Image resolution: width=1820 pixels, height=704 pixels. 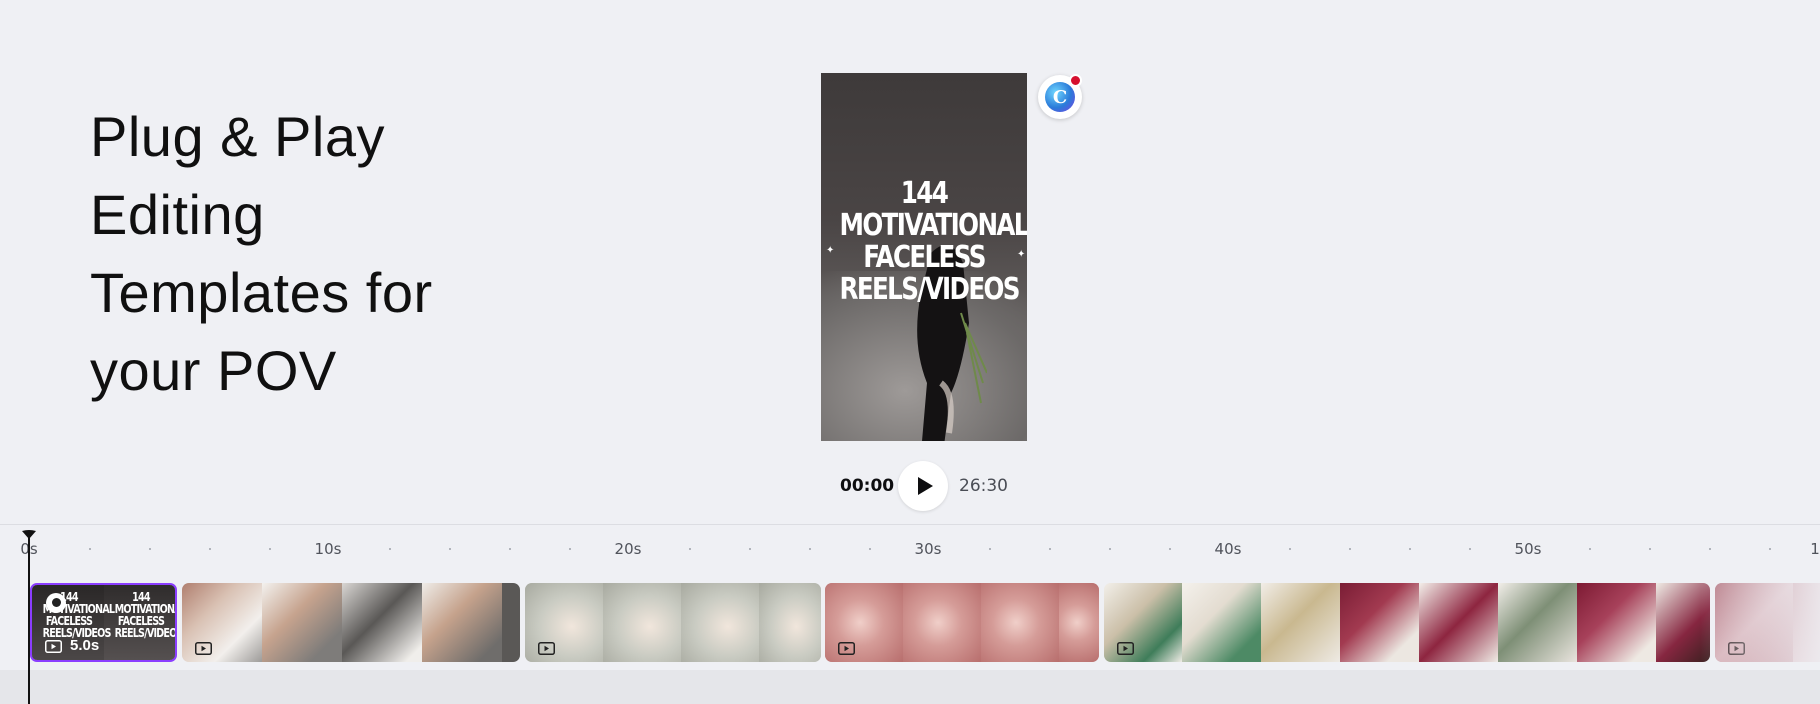 I want to click on ruler-label: 20s, so click(x=628, y=549).